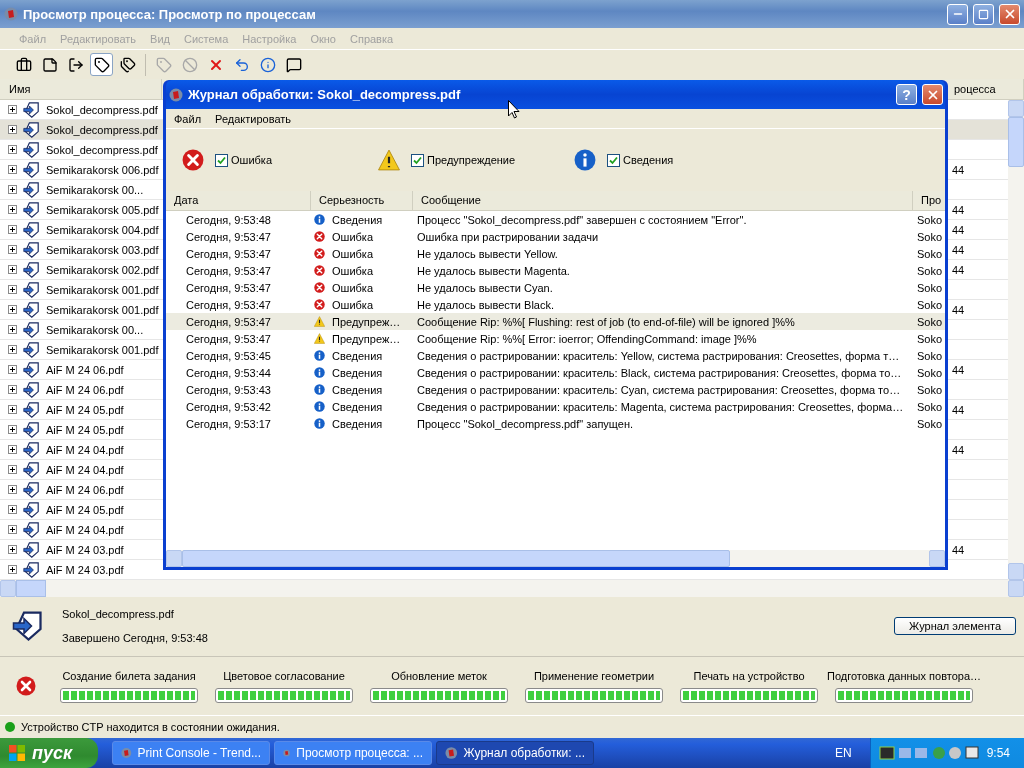 Image resolution: width=1024 pixels, height=768 pixels. I want to click on table-cell: Ошибка, so click(352, 236).